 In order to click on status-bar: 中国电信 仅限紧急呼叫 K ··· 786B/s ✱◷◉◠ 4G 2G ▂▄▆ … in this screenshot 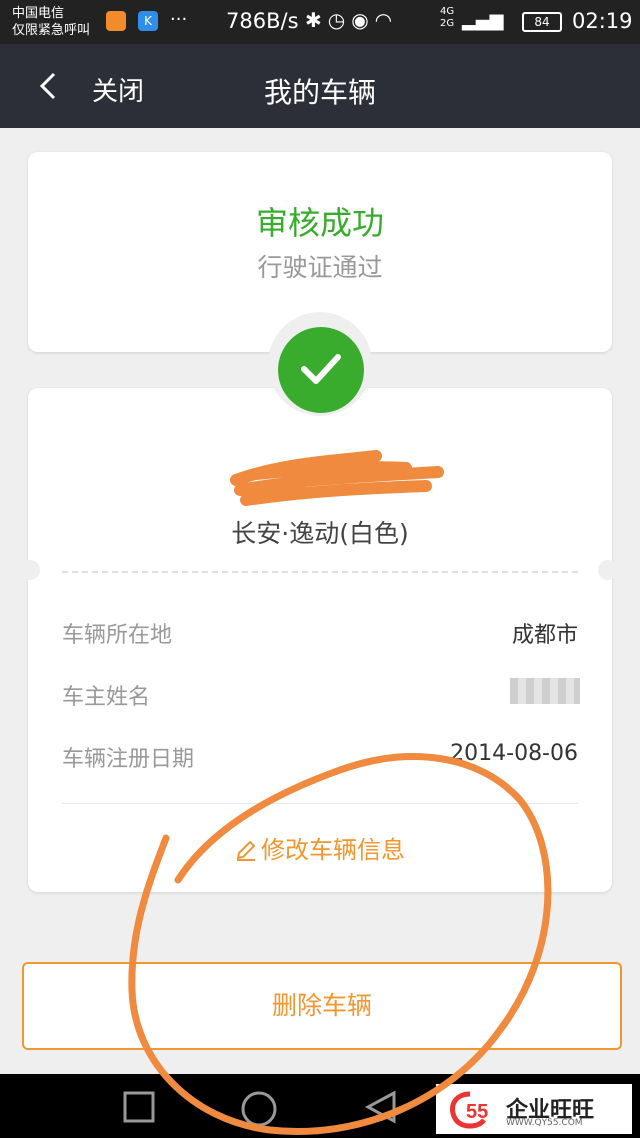, I will do `click(320, 22)`.